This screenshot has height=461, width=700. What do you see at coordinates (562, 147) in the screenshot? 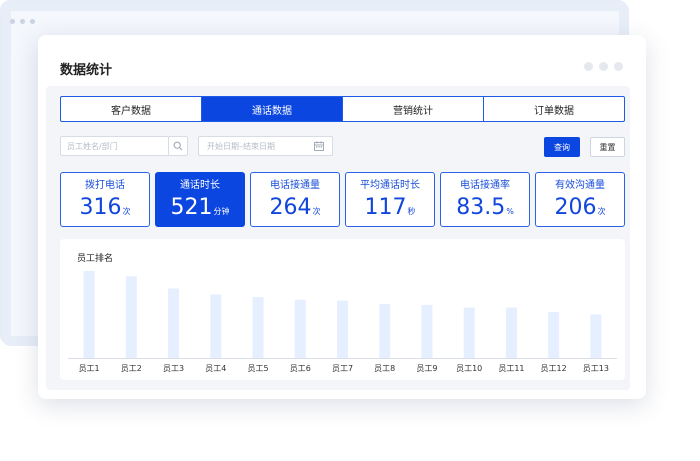
I see `query-button: 查询` at bounding box center [562, 147].